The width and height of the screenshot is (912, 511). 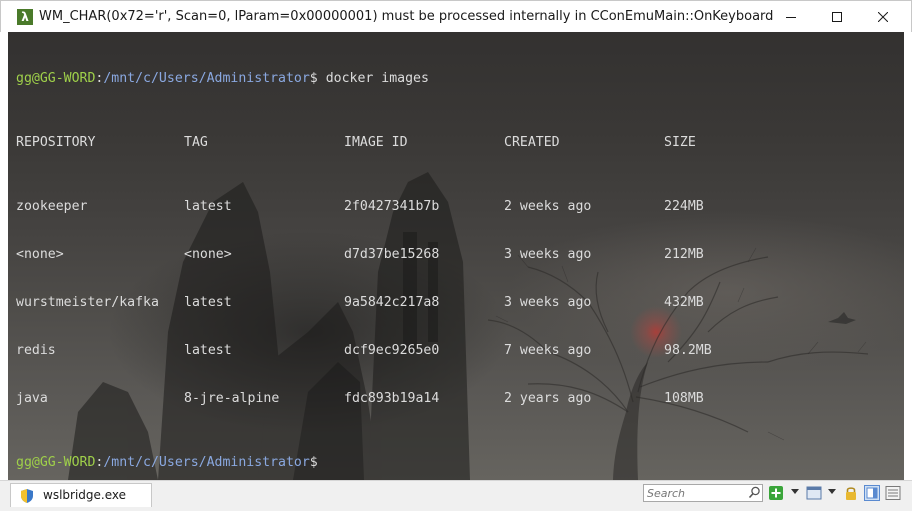 I want to click on cell-repository: java, so click(x=32, y=398).